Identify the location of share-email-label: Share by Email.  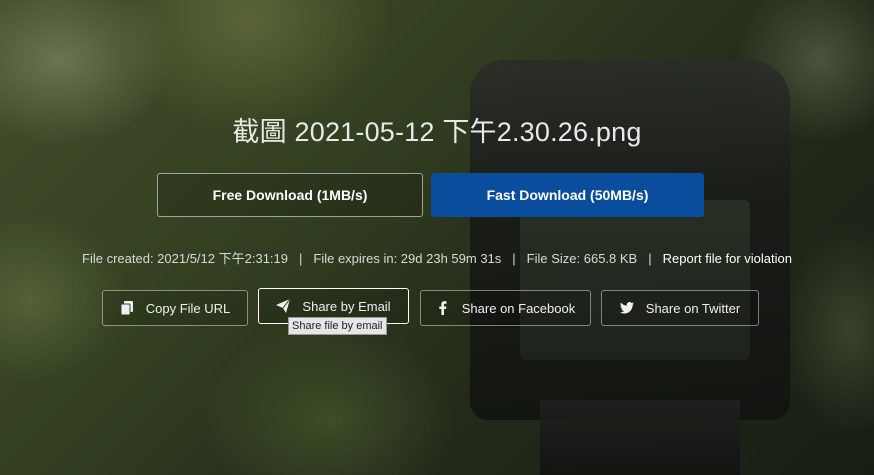
(346, 306).